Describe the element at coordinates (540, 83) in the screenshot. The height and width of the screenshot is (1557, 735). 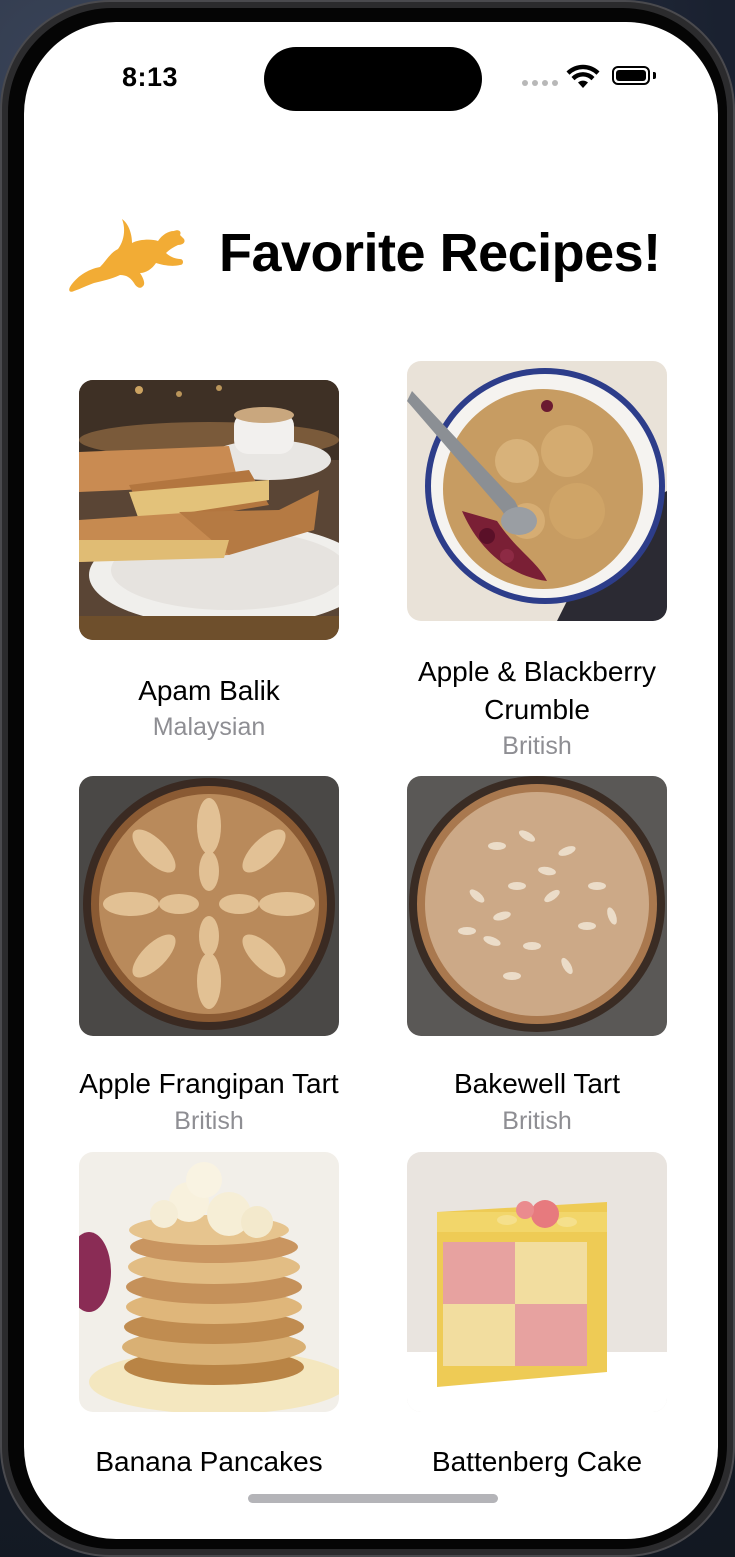
I see `cellular-signal-icon` at that location.